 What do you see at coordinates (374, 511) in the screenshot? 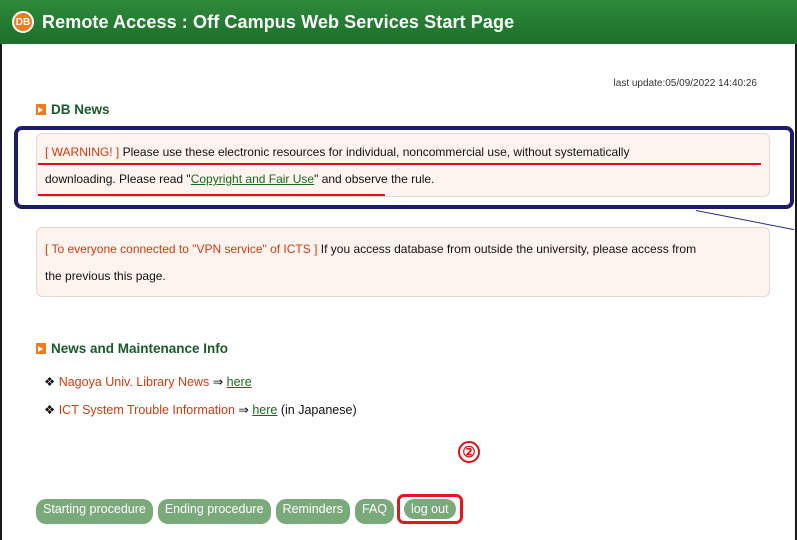
I see `faq-button: FAQ` at bounding box center [374, 511].